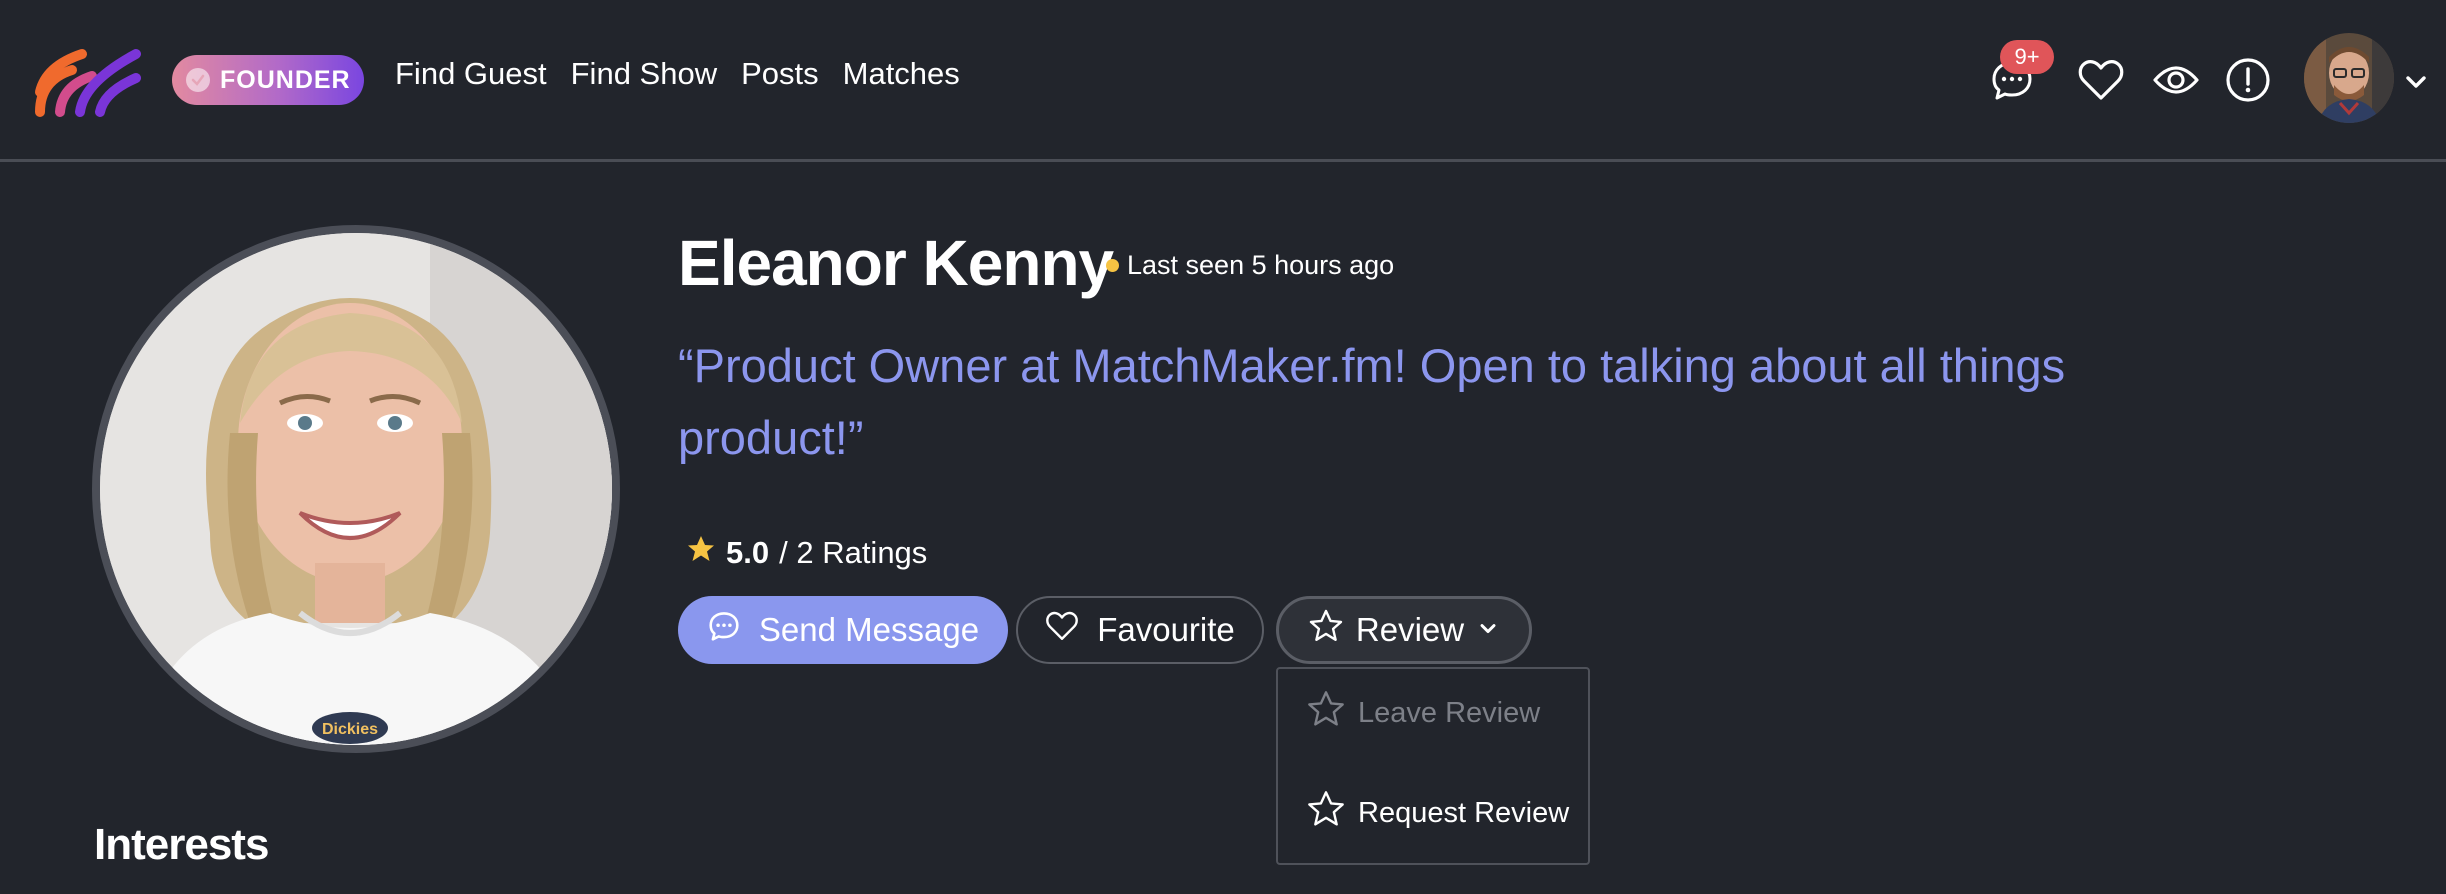 This screenshot has height=894, width=2446. What do you see at coordinates (1464, 812) in the screenshot?
I see `request-review-label: Request Review` at bounding box center [1464, 812].